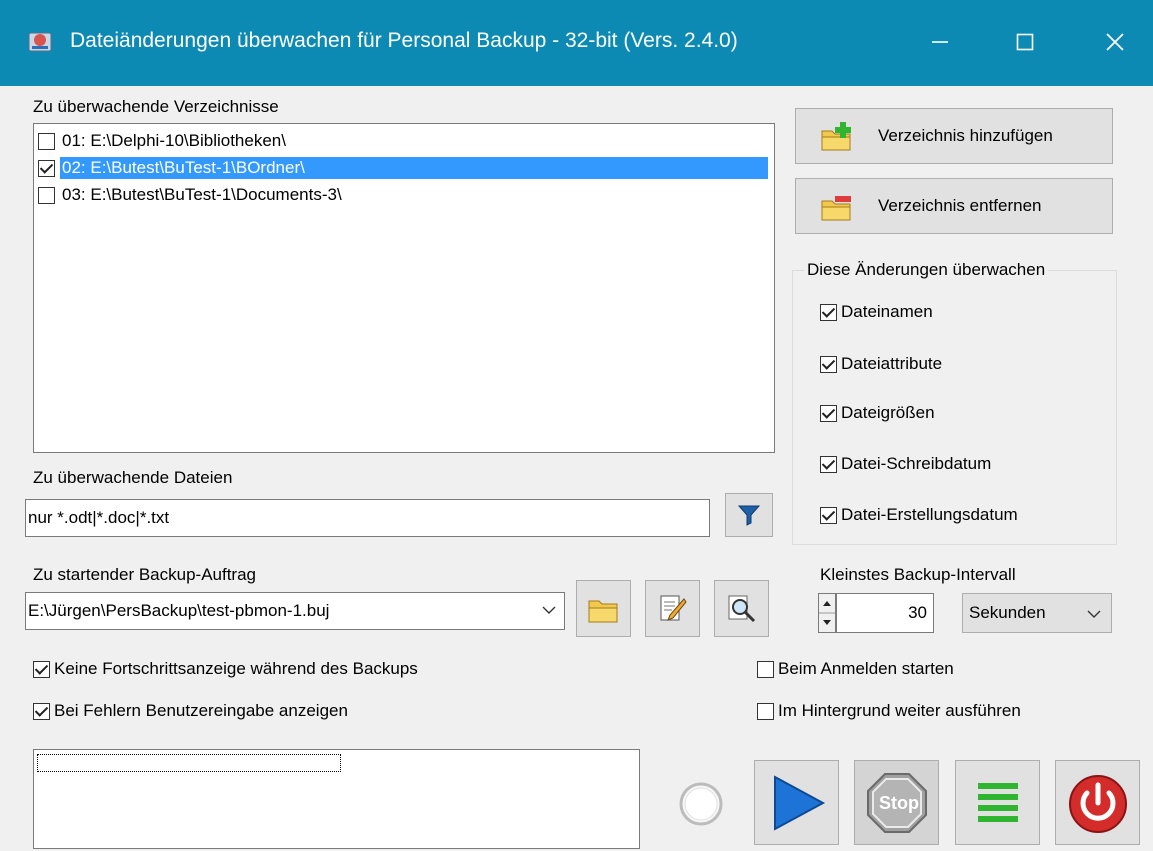 The height and width of the screenshot is (851, 1153). I want to click on folder-open-icon, so click(602, 611).